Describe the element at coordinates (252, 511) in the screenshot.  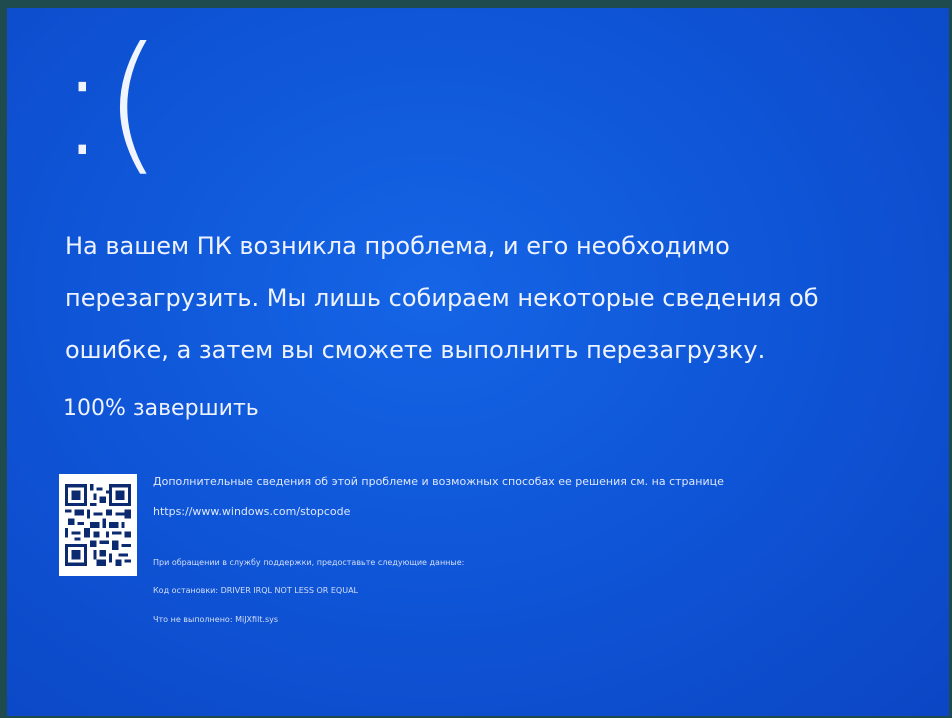
I see `stopcode-url: https://www.windows.com/stopcode` at that location.